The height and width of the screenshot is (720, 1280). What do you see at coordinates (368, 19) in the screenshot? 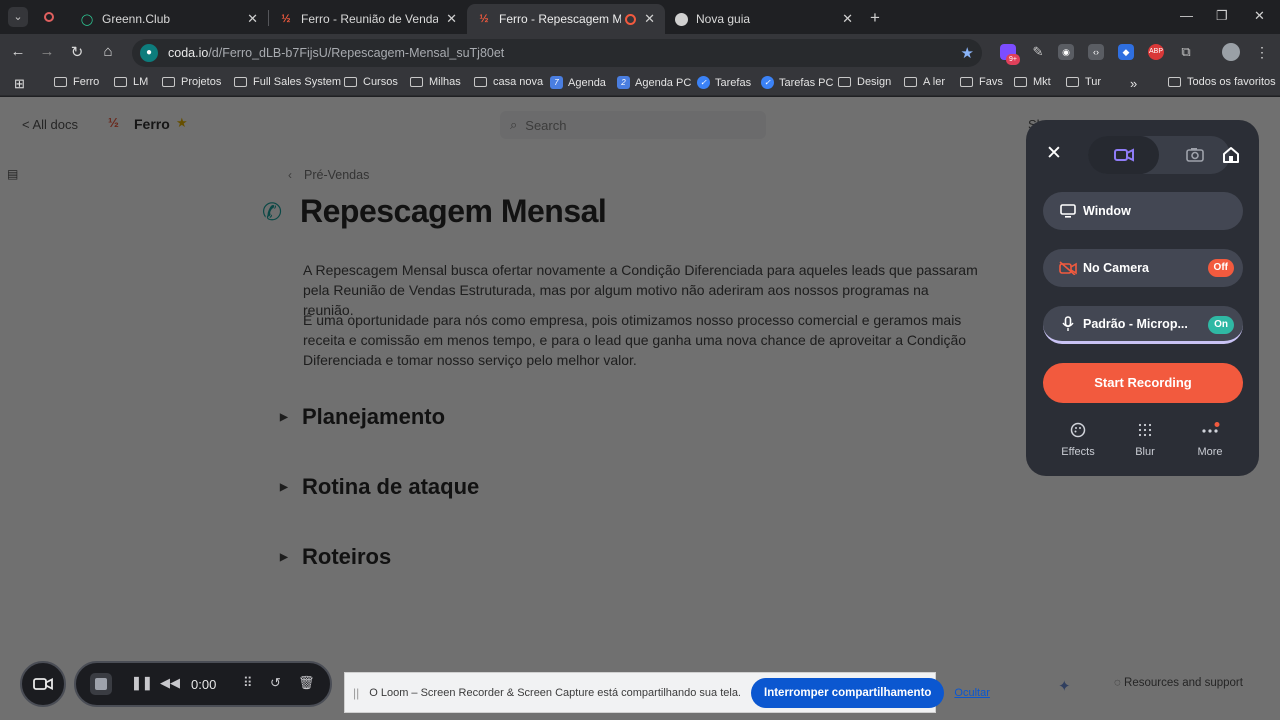
I see `tab-reuniao: ½ Ferro - Reunião de Vendas Estru ✕` at bounding box center [368, 19].